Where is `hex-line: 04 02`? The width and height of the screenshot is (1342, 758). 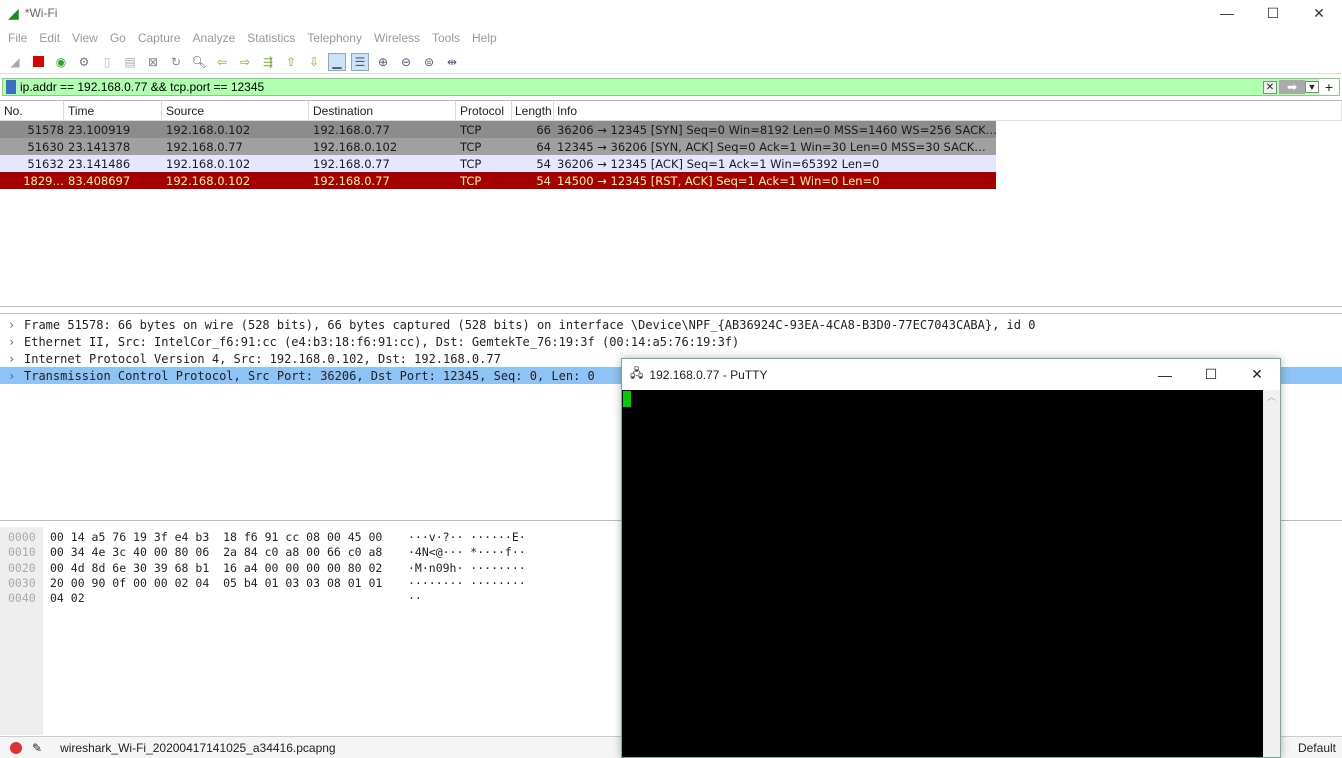 hex-line: 04 02 is located at coordinates (216, 598).